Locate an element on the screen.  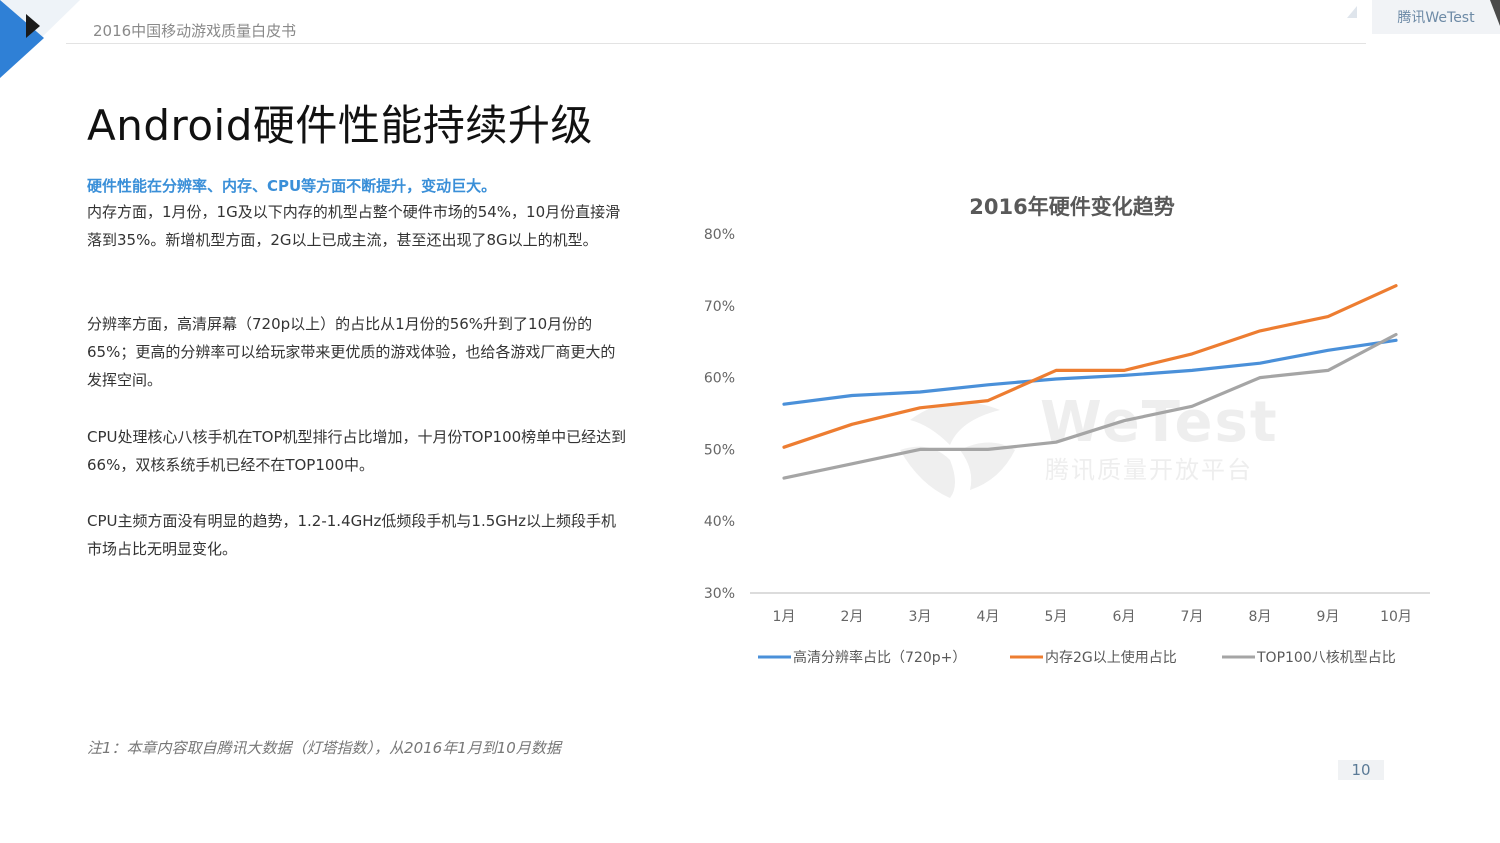
y-tick-label: 60% is located at coordinates (719, 379).